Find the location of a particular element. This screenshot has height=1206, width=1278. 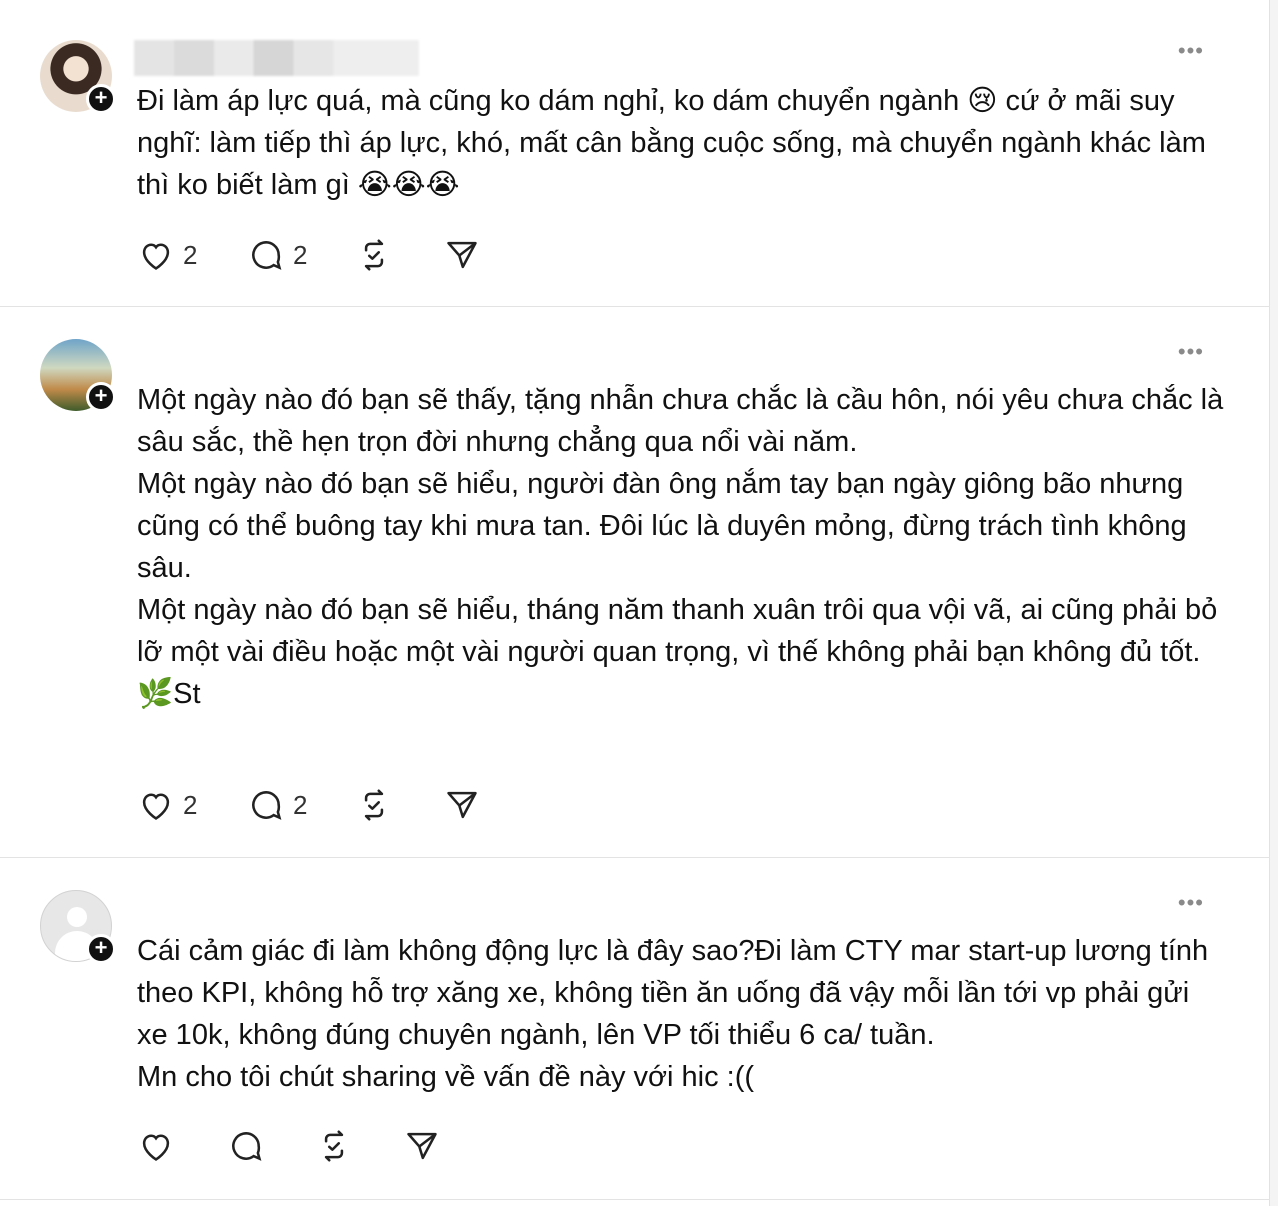

comment-button is located at coordinates (246, 1146).